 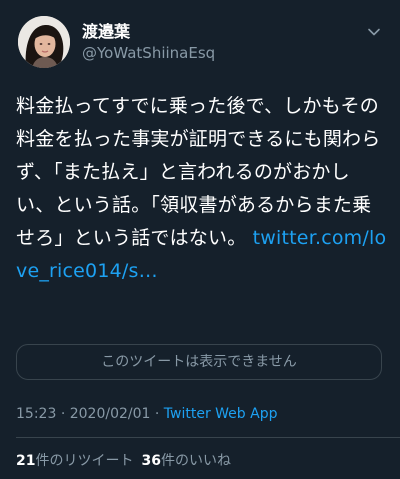 What do you see at coordinates (110, 414) in the screenshot?
I see `tweet-date: 2020/02/01` at bounding box center [110, 414].